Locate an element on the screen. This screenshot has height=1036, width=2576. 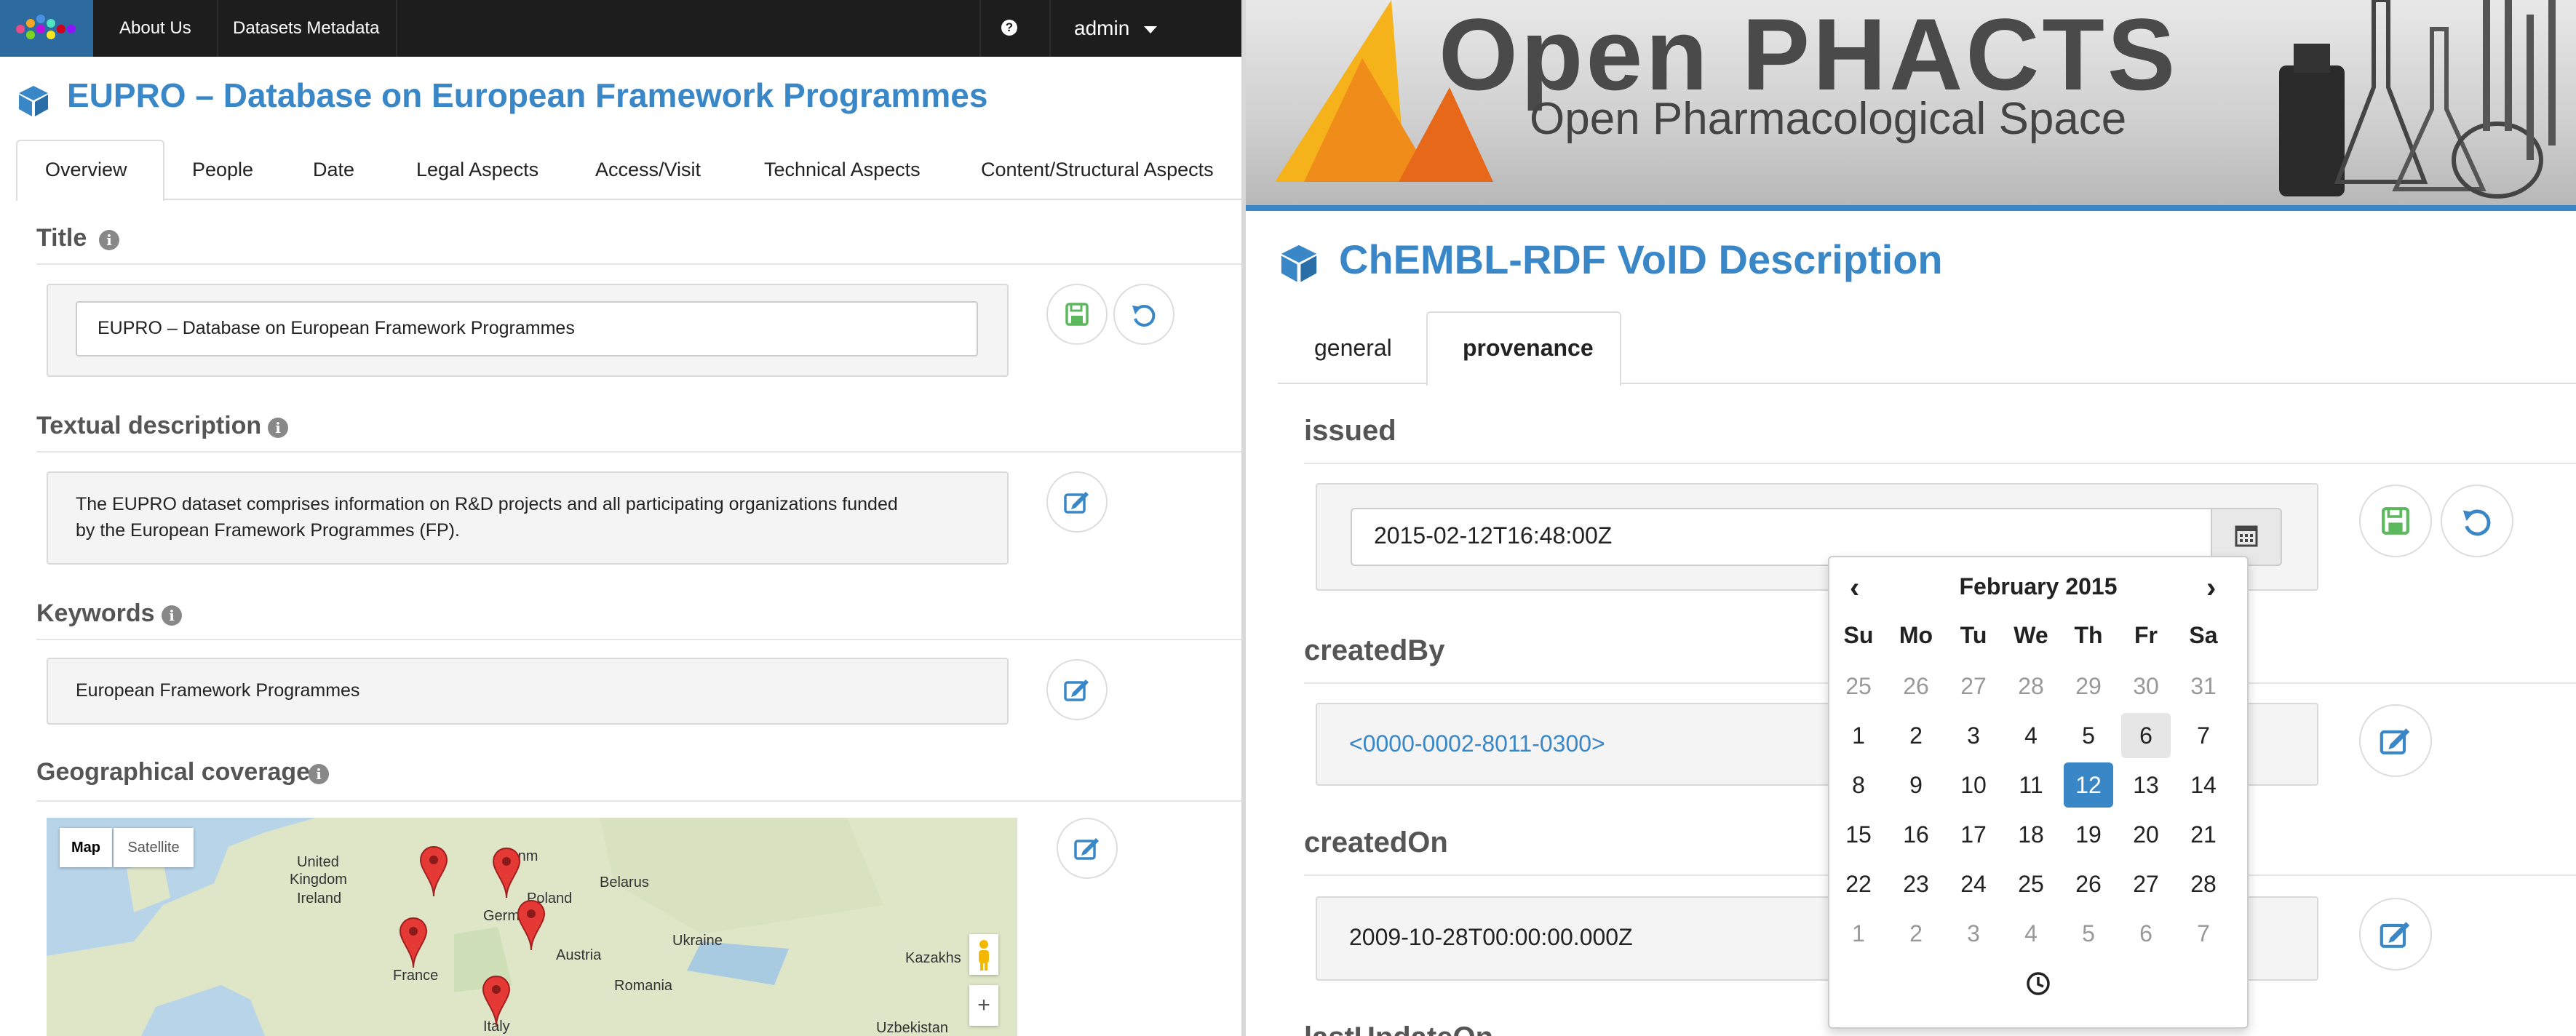
field-lastupdateon-label: lastUpdateOn is located at coordinates (1398, 1028).